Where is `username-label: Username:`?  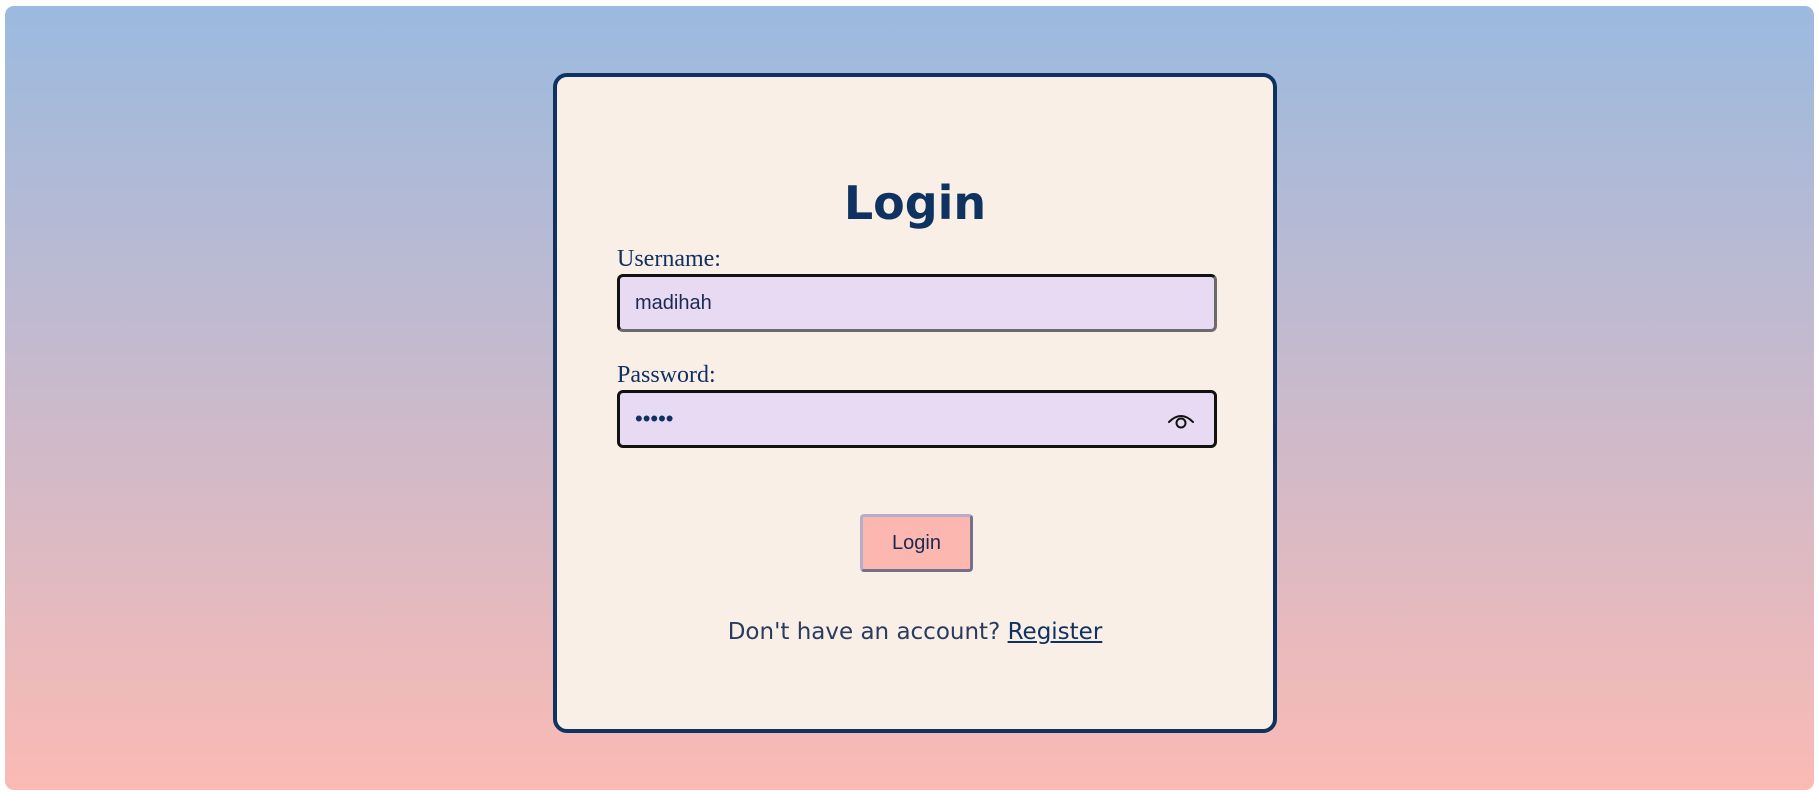
username-label: Username: is located at coordinates (669, 259).